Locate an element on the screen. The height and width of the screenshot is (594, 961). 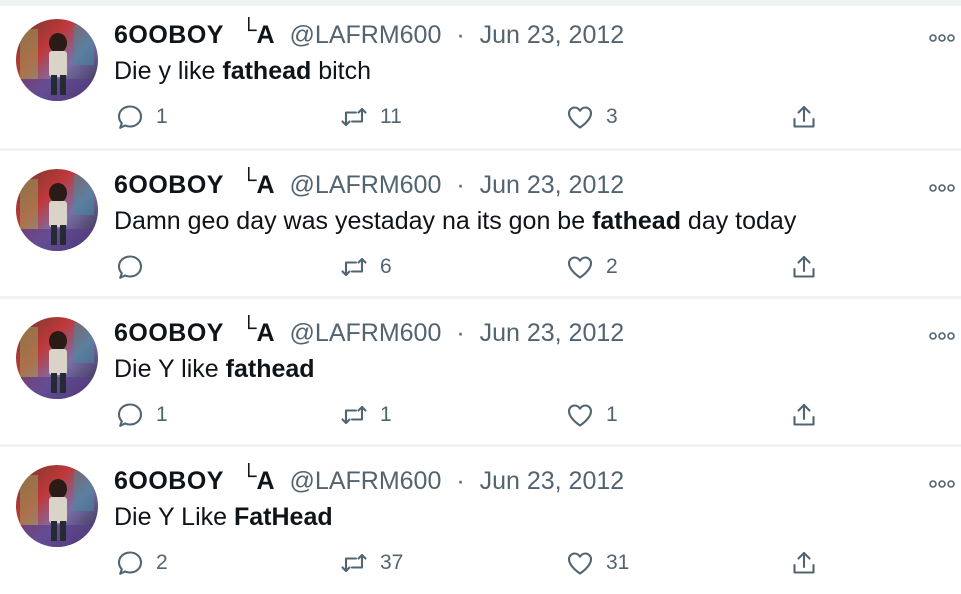
retweet-button: 11 is located at coordinates (371, 117).